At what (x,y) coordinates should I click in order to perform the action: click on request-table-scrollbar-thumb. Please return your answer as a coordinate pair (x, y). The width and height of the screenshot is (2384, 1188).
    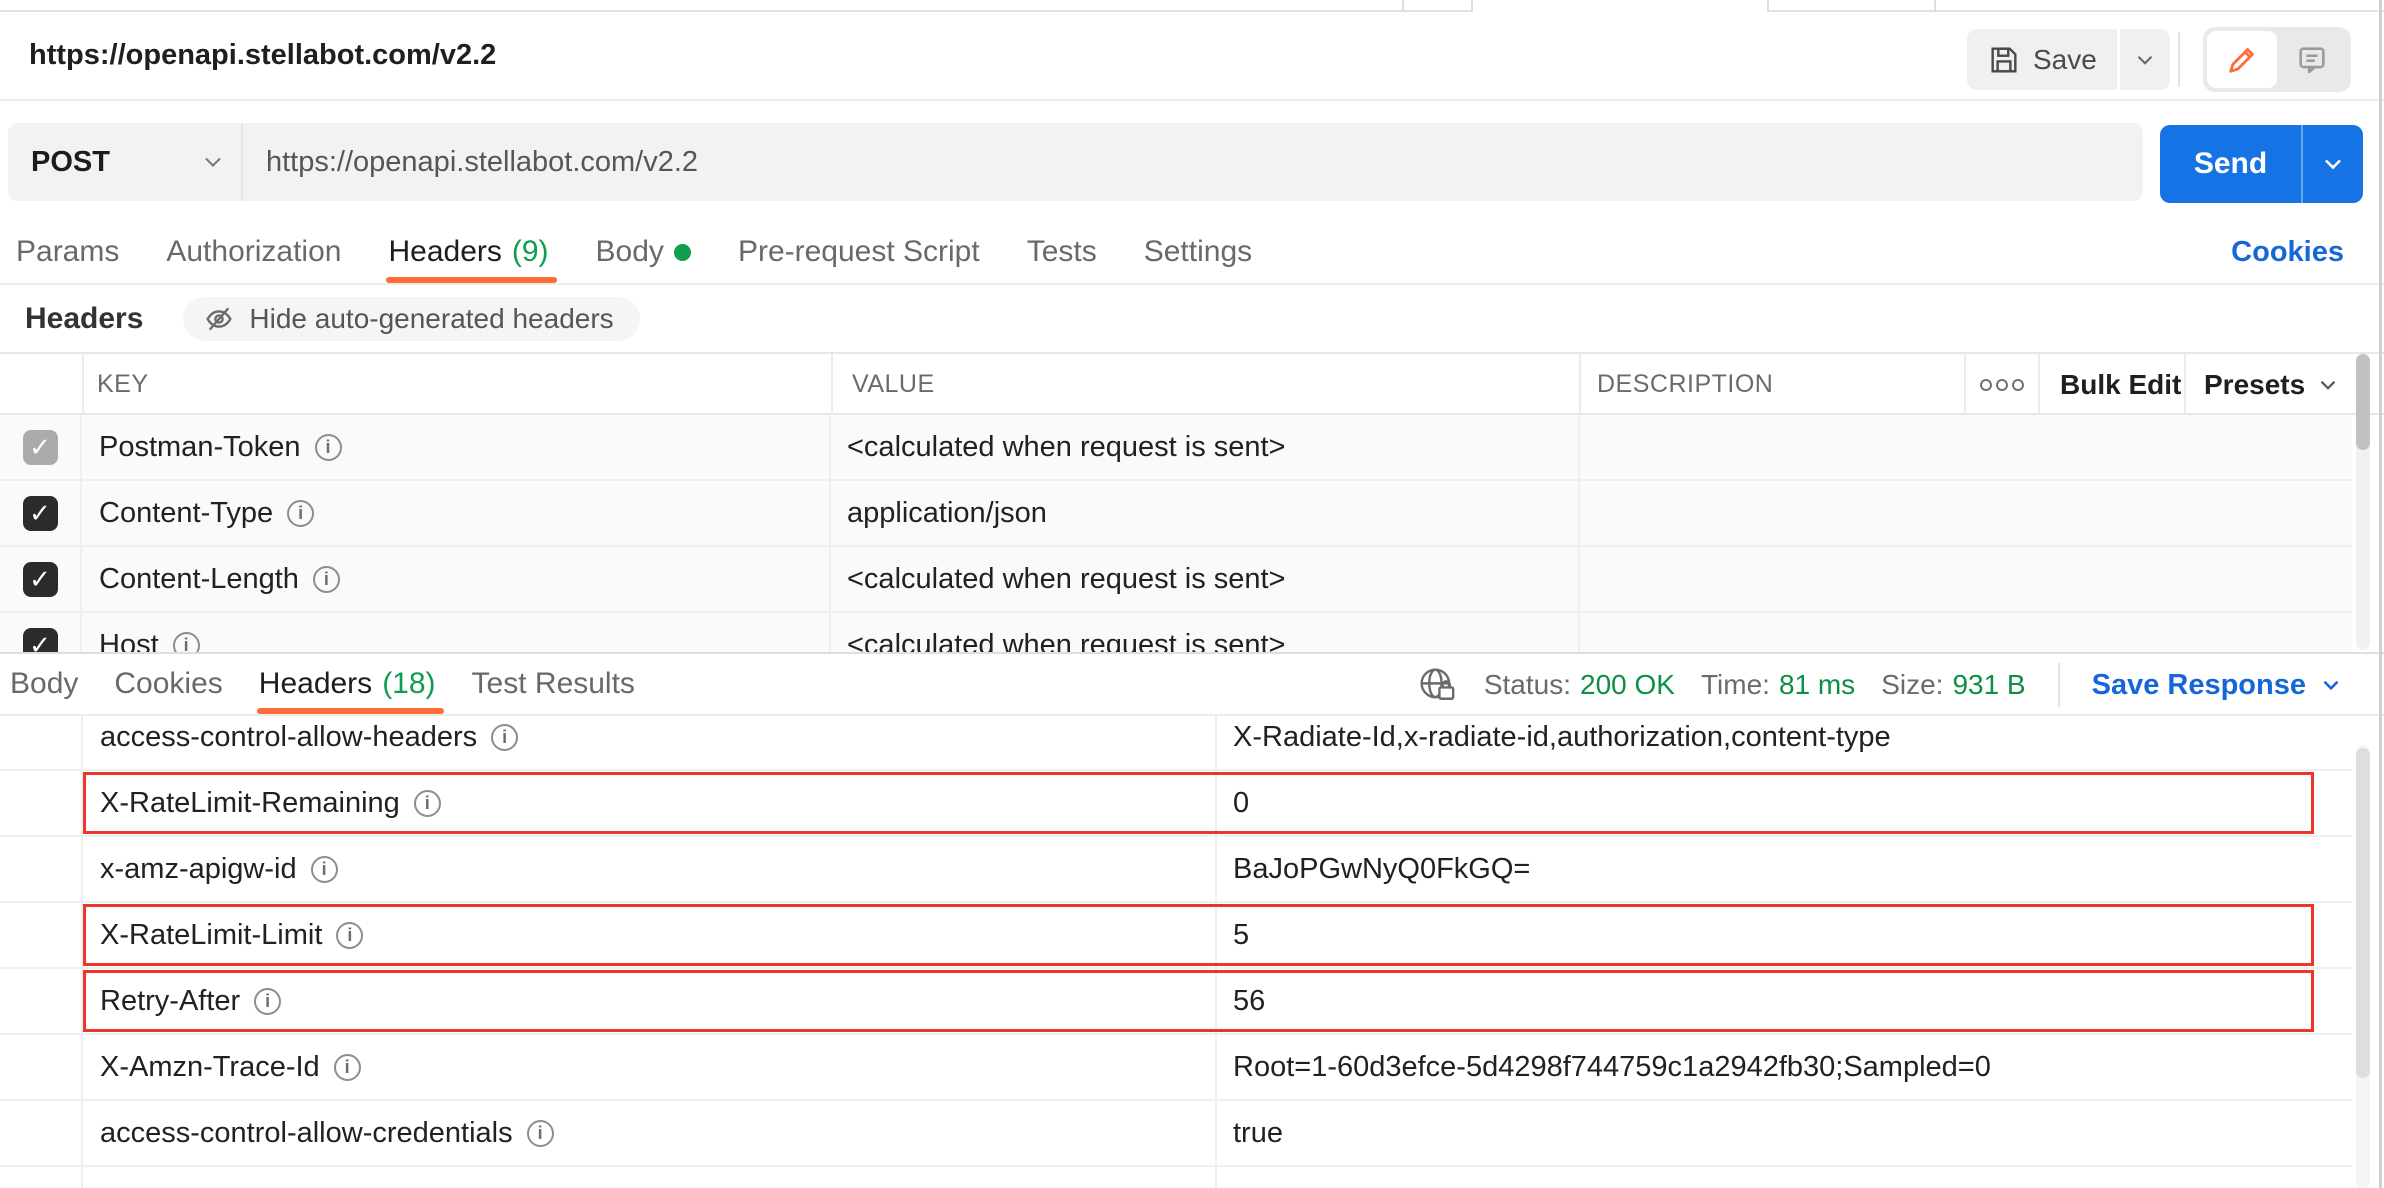
    Looking at the image, I should click on (2363, 402).